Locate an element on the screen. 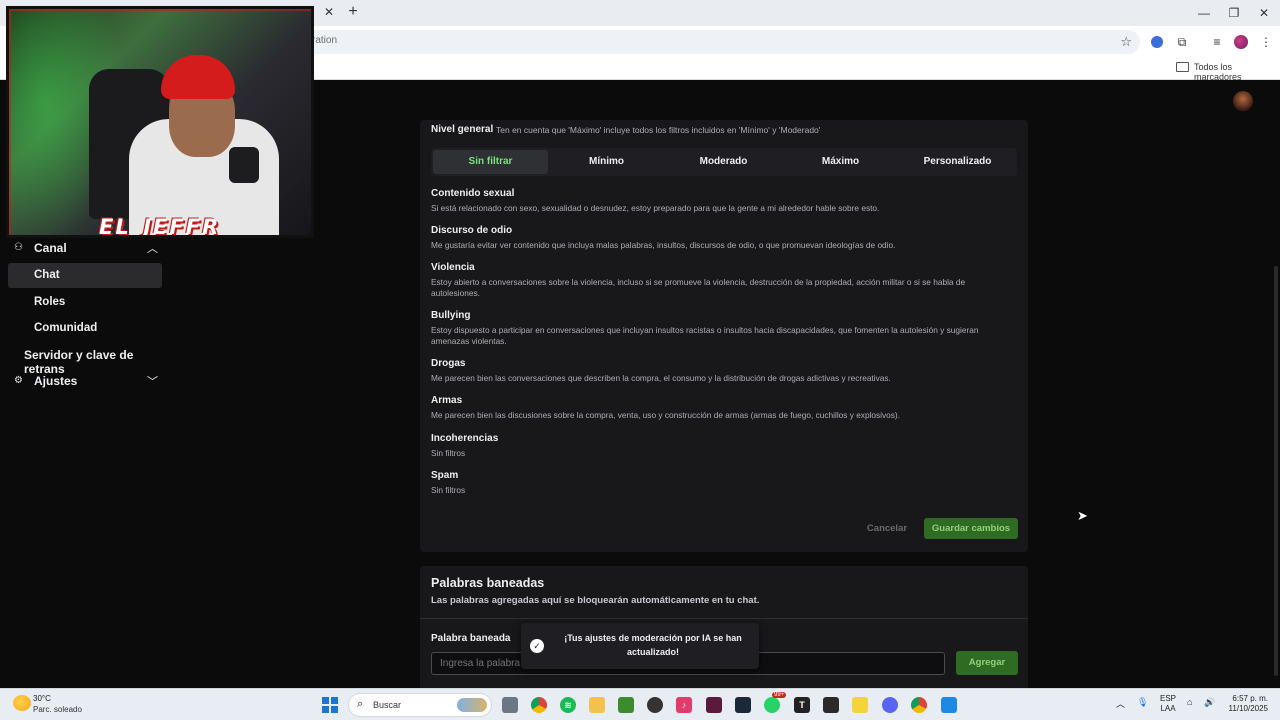 The image size is (1280, 720). mouse-cursor-icon: ➤ is located at coordinates (1082, 515).